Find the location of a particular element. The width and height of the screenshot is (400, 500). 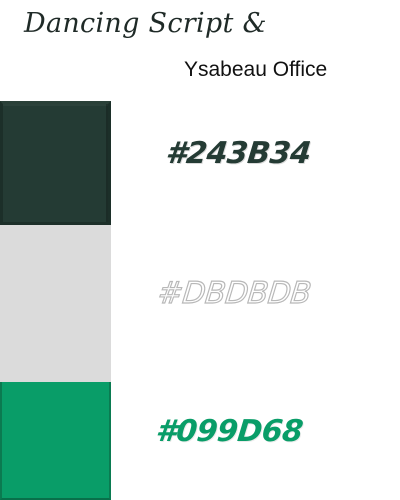

hex-code-3: #099D68 is located at coordinates (229, 431).